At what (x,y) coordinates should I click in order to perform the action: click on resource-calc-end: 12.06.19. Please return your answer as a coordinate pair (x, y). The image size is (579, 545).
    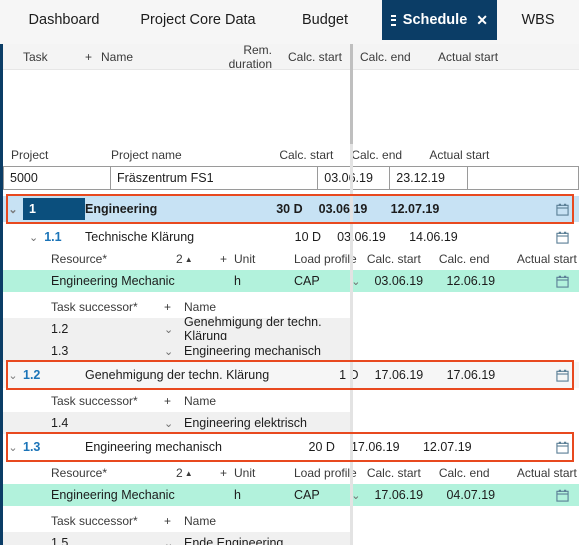
    Looking at the image, I should click on (477, 281).